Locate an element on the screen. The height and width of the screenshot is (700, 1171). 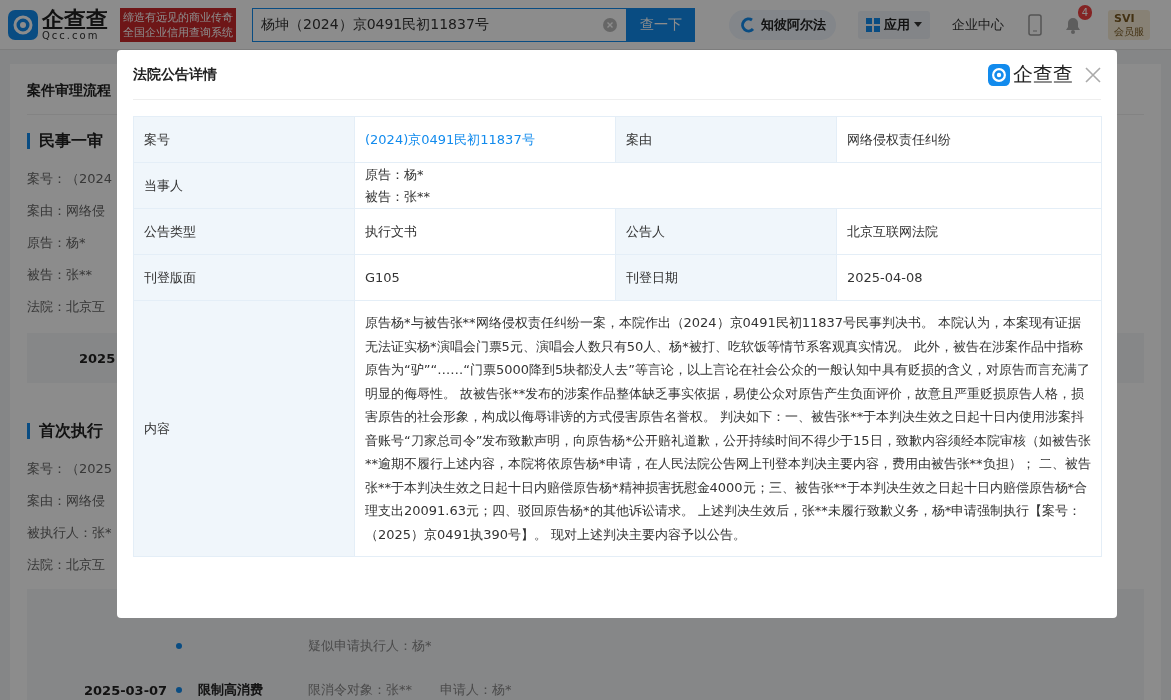
apps-button: 应用 is located at coordinates (894, 24).